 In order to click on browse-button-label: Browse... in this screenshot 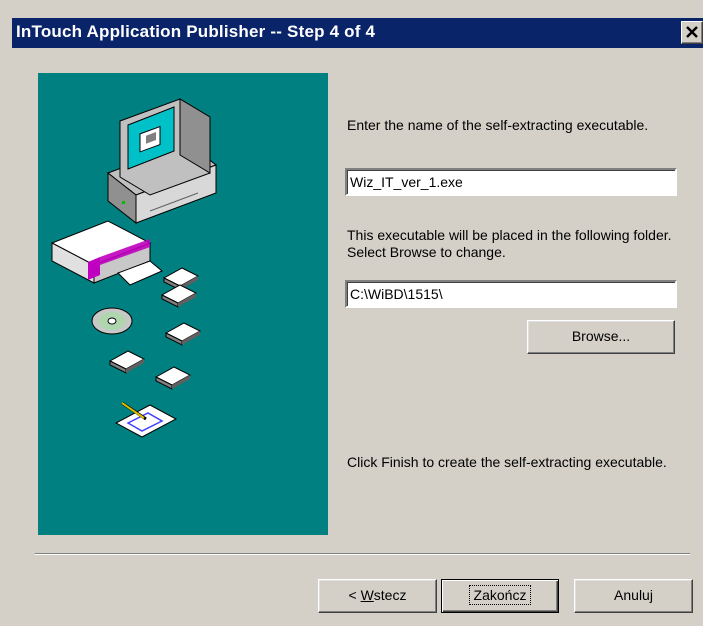, I will do `click(601, 336)`.